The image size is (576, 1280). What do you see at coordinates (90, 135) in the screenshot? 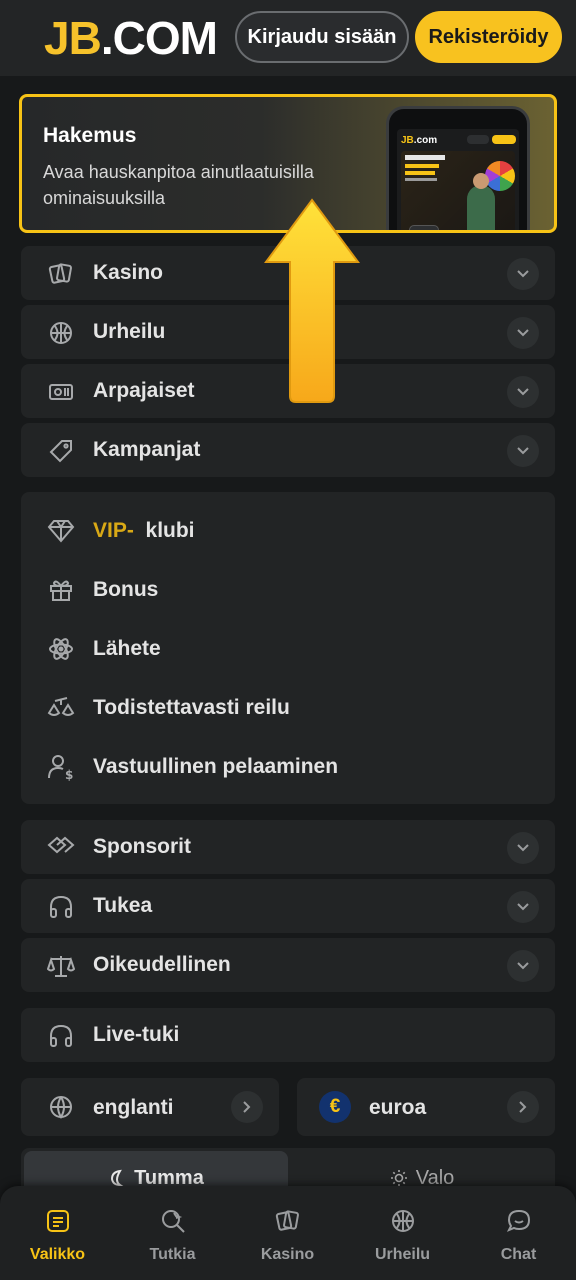
I see `promo-title: Hakemus` at bounding box center [90, 135].